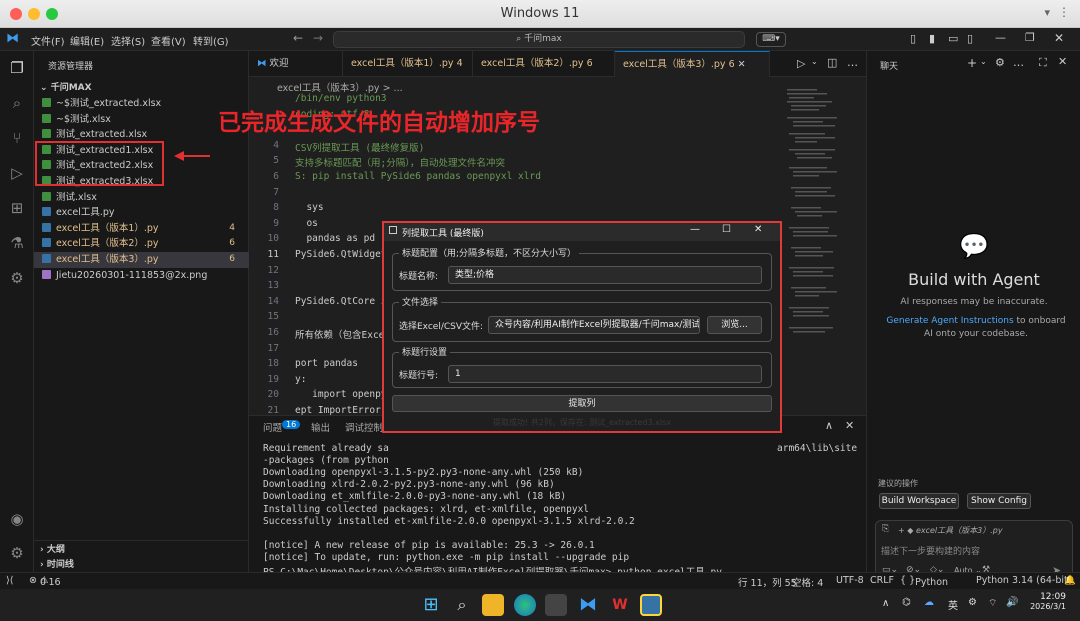 This screenshot has height=621, width=1080. I want to click on ime-settings-icon: ⚙, so click(972, 602).